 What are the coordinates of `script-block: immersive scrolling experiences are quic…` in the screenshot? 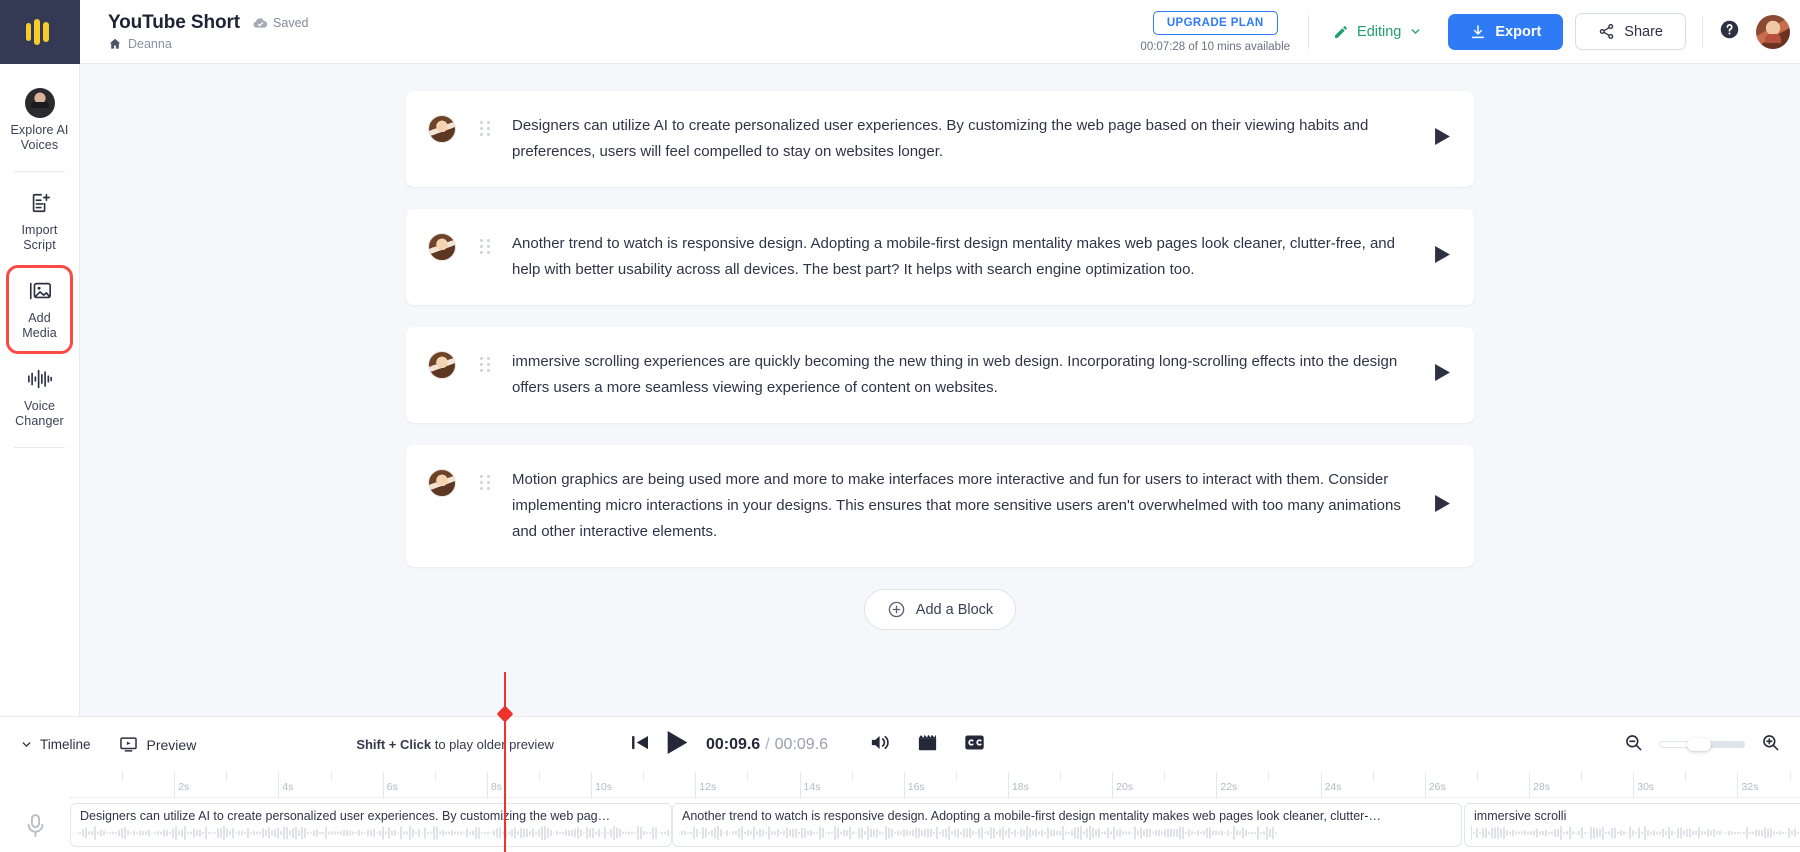 It's located at (940, 375).